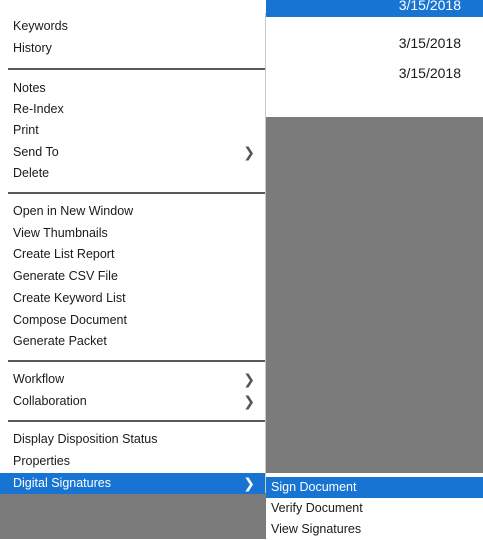 Image resolution: width=483 pixels, height=540 pixels. Describe the element at coordinates (132, 88) in the screenshot. I see `menu-item-notes: Notes` at that location.